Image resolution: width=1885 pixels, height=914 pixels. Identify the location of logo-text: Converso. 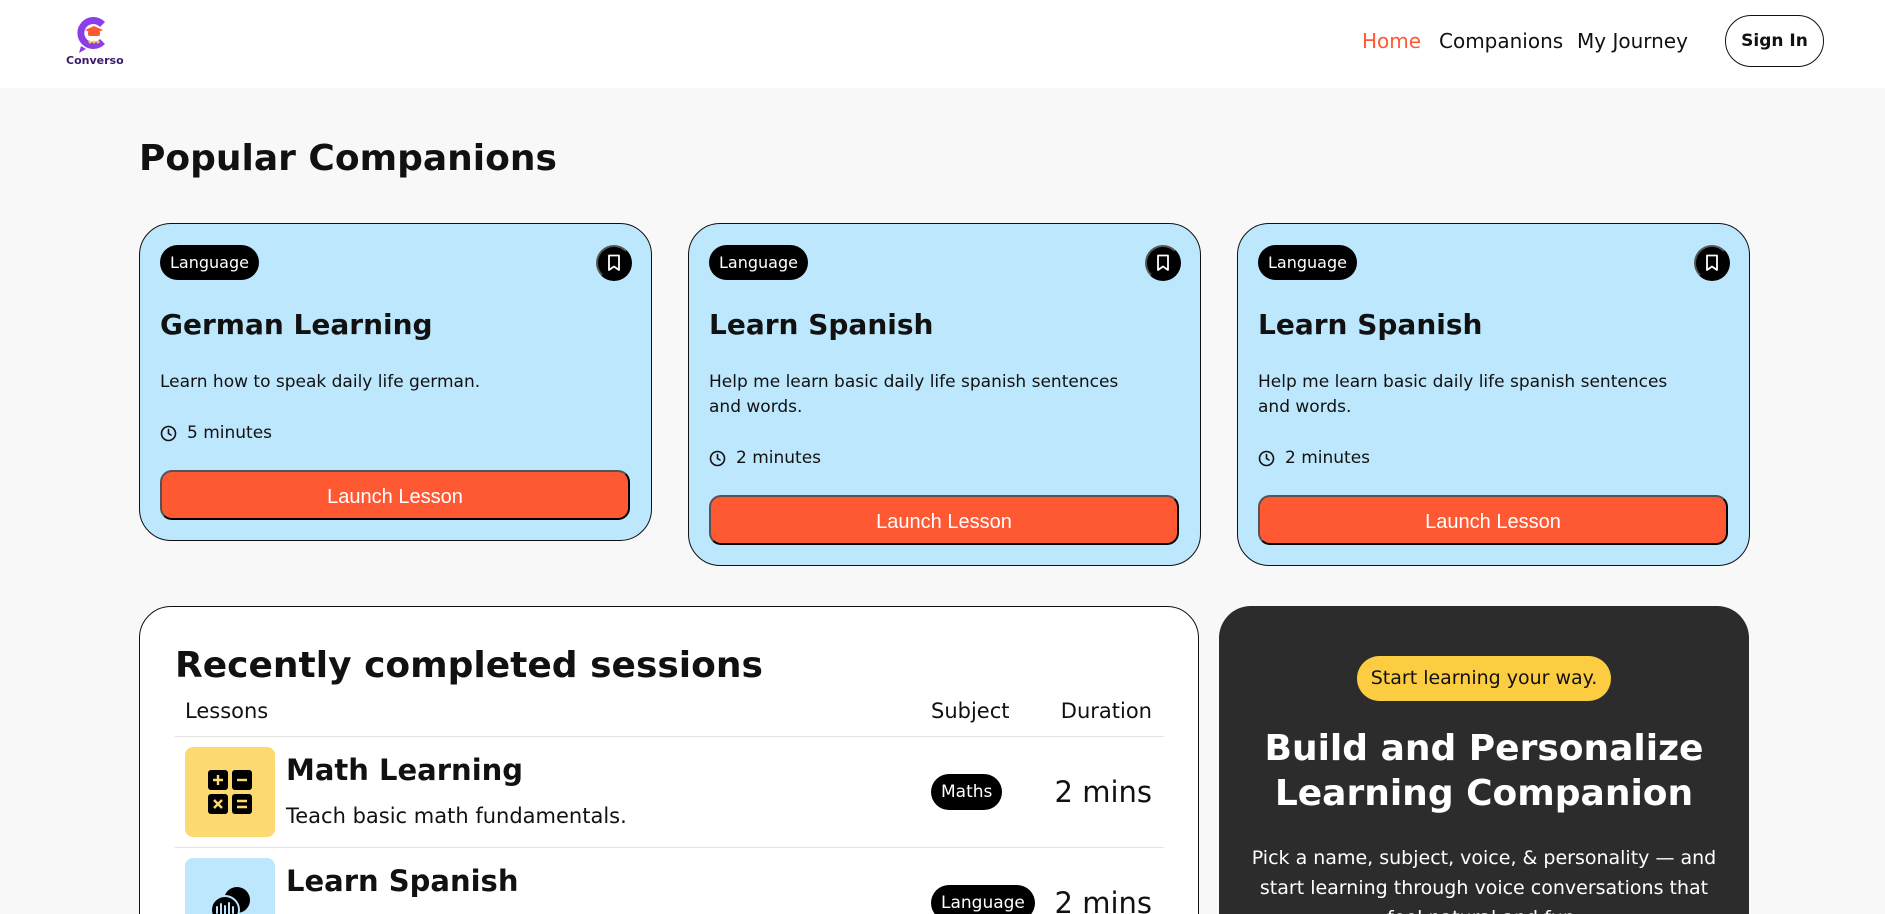
(95, 60).